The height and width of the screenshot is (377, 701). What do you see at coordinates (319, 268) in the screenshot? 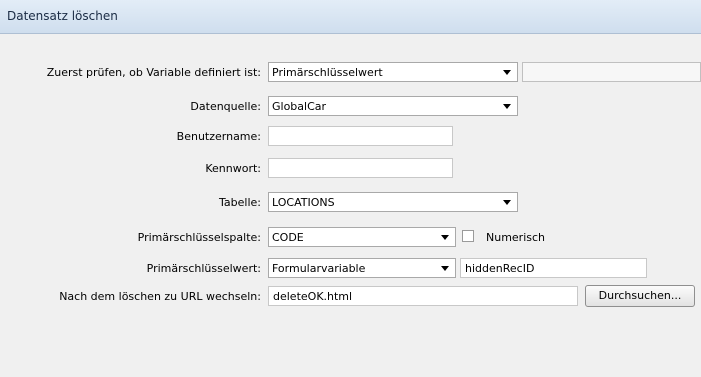
I see `pk-value-type: Formularvariable` at bounding box center [319, 268].